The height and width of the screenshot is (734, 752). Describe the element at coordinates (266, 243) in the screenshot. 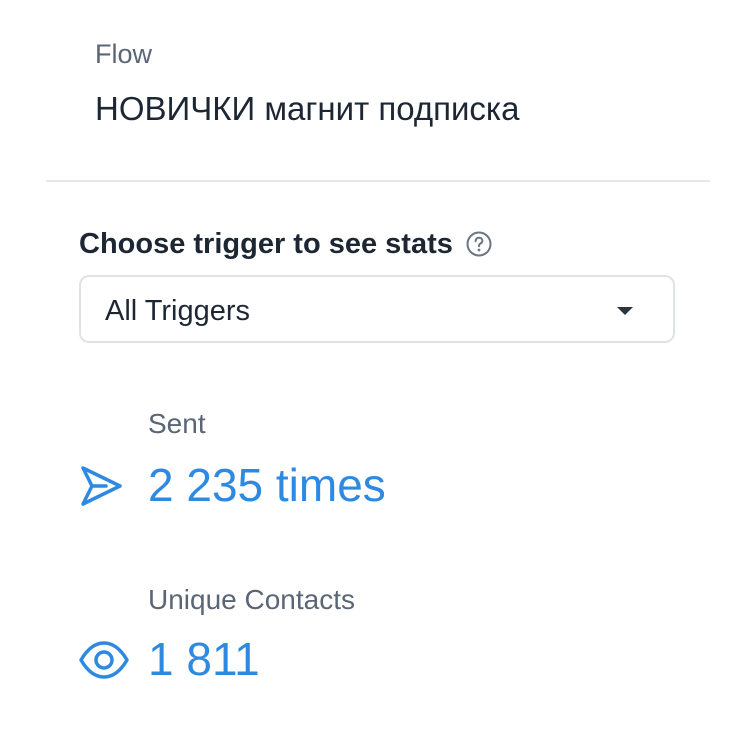

I see `trigger-heading-text: Choose trigger to see stats` at that location.